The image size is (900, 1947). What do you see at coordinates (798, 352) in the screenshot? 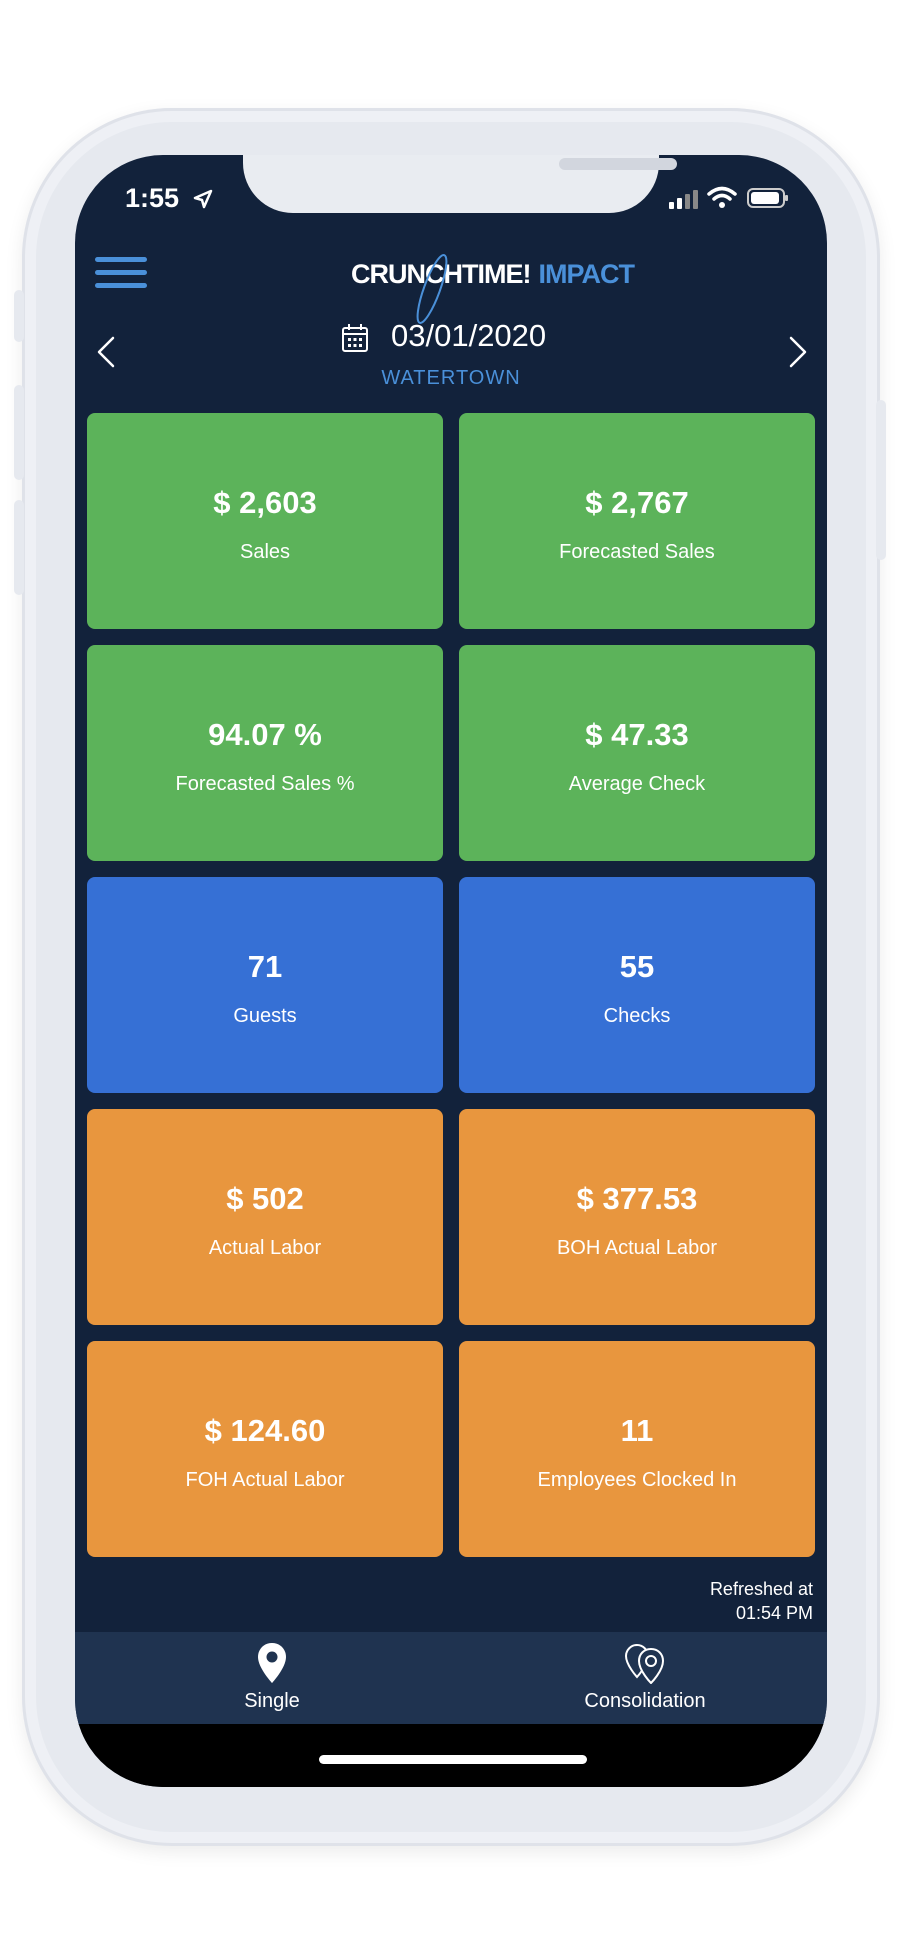
I see `chevron-right-icon` at bounding box center [798, 352].